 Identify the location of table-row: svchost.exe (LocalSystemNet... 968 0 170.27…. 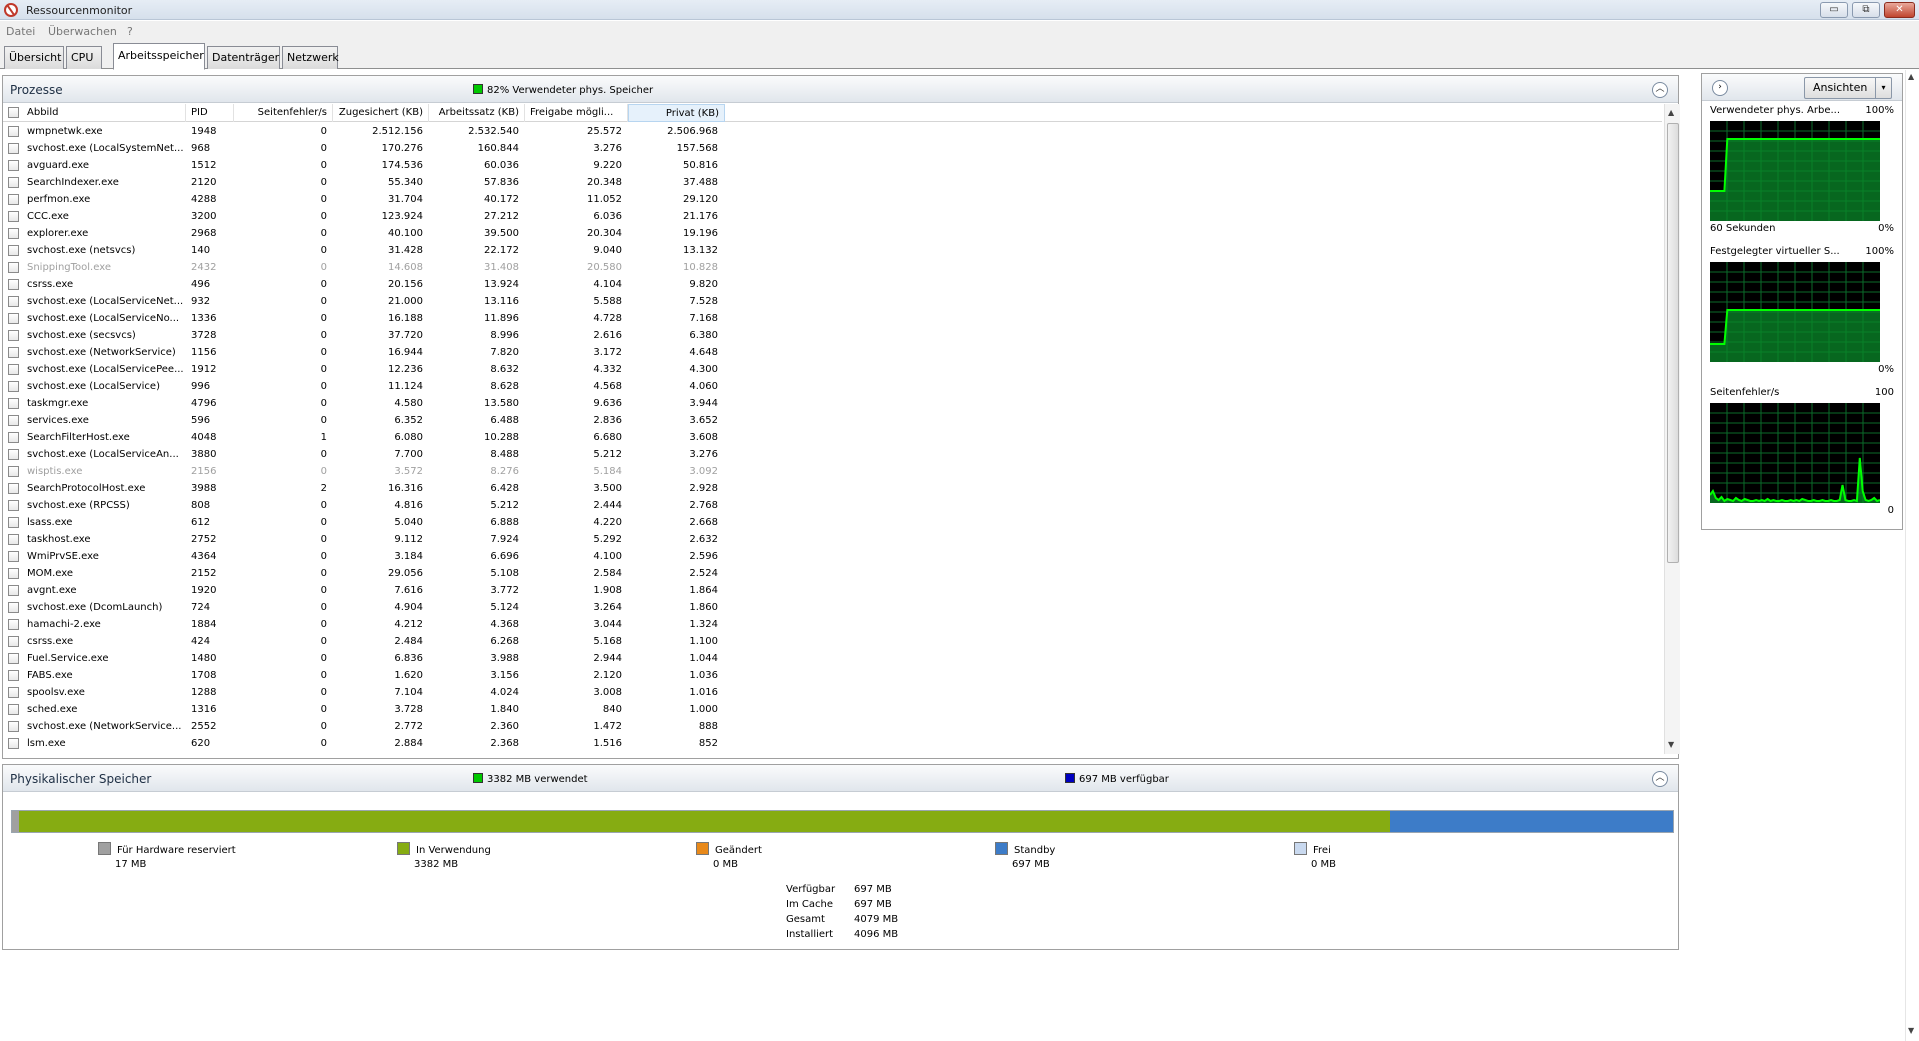
(832, 148).